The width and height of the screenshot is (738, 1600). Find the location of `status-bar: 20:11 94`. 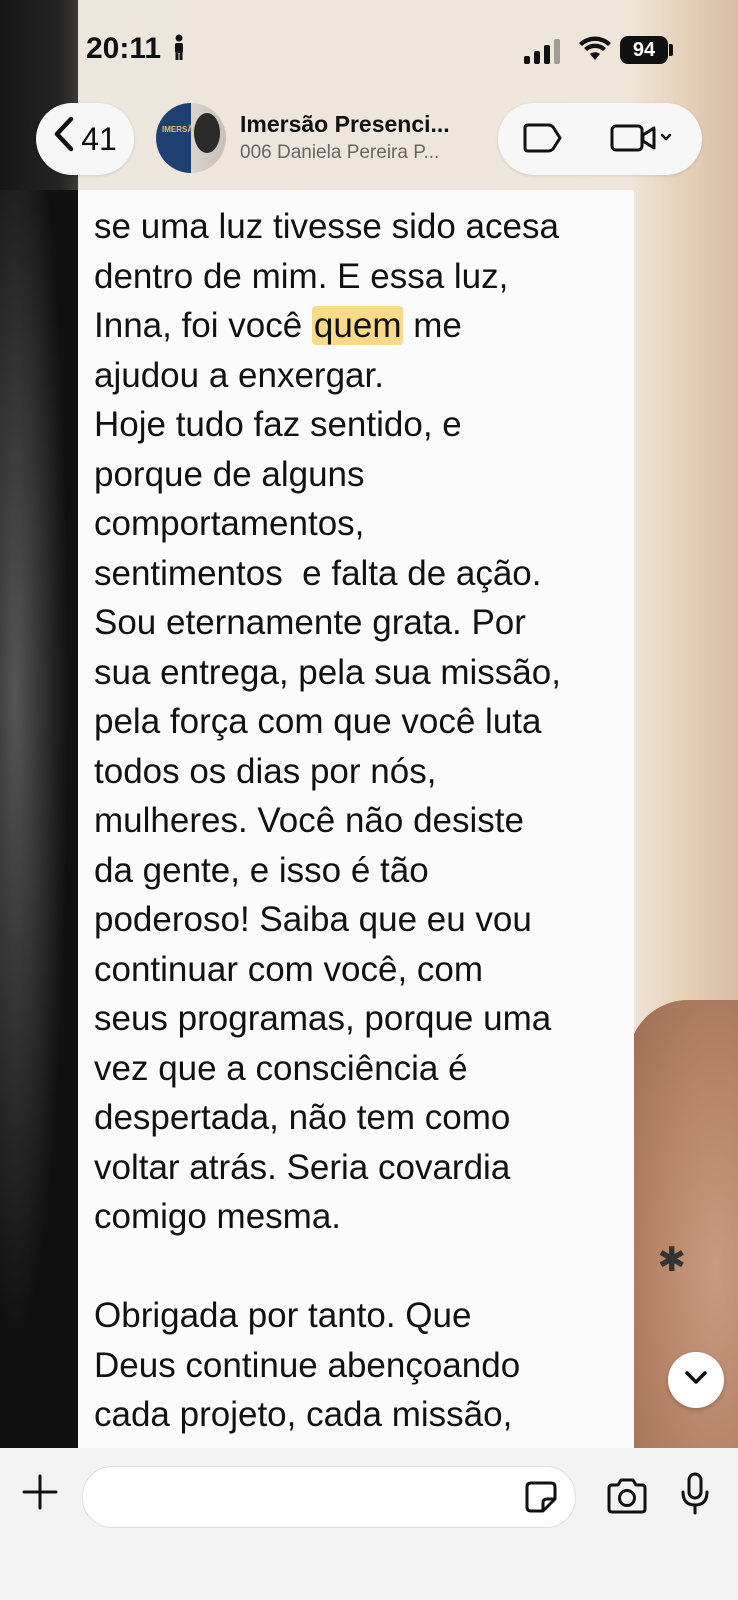

status-bar: 20:11 94 is located at coordinates (369, 47).